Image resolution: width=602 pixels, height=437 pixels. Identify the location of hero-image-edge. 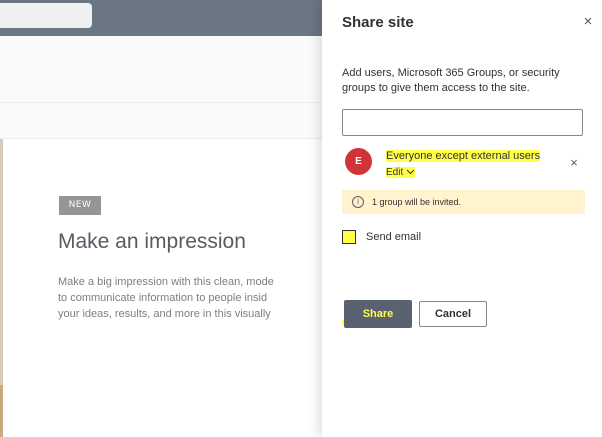
(1, 411).